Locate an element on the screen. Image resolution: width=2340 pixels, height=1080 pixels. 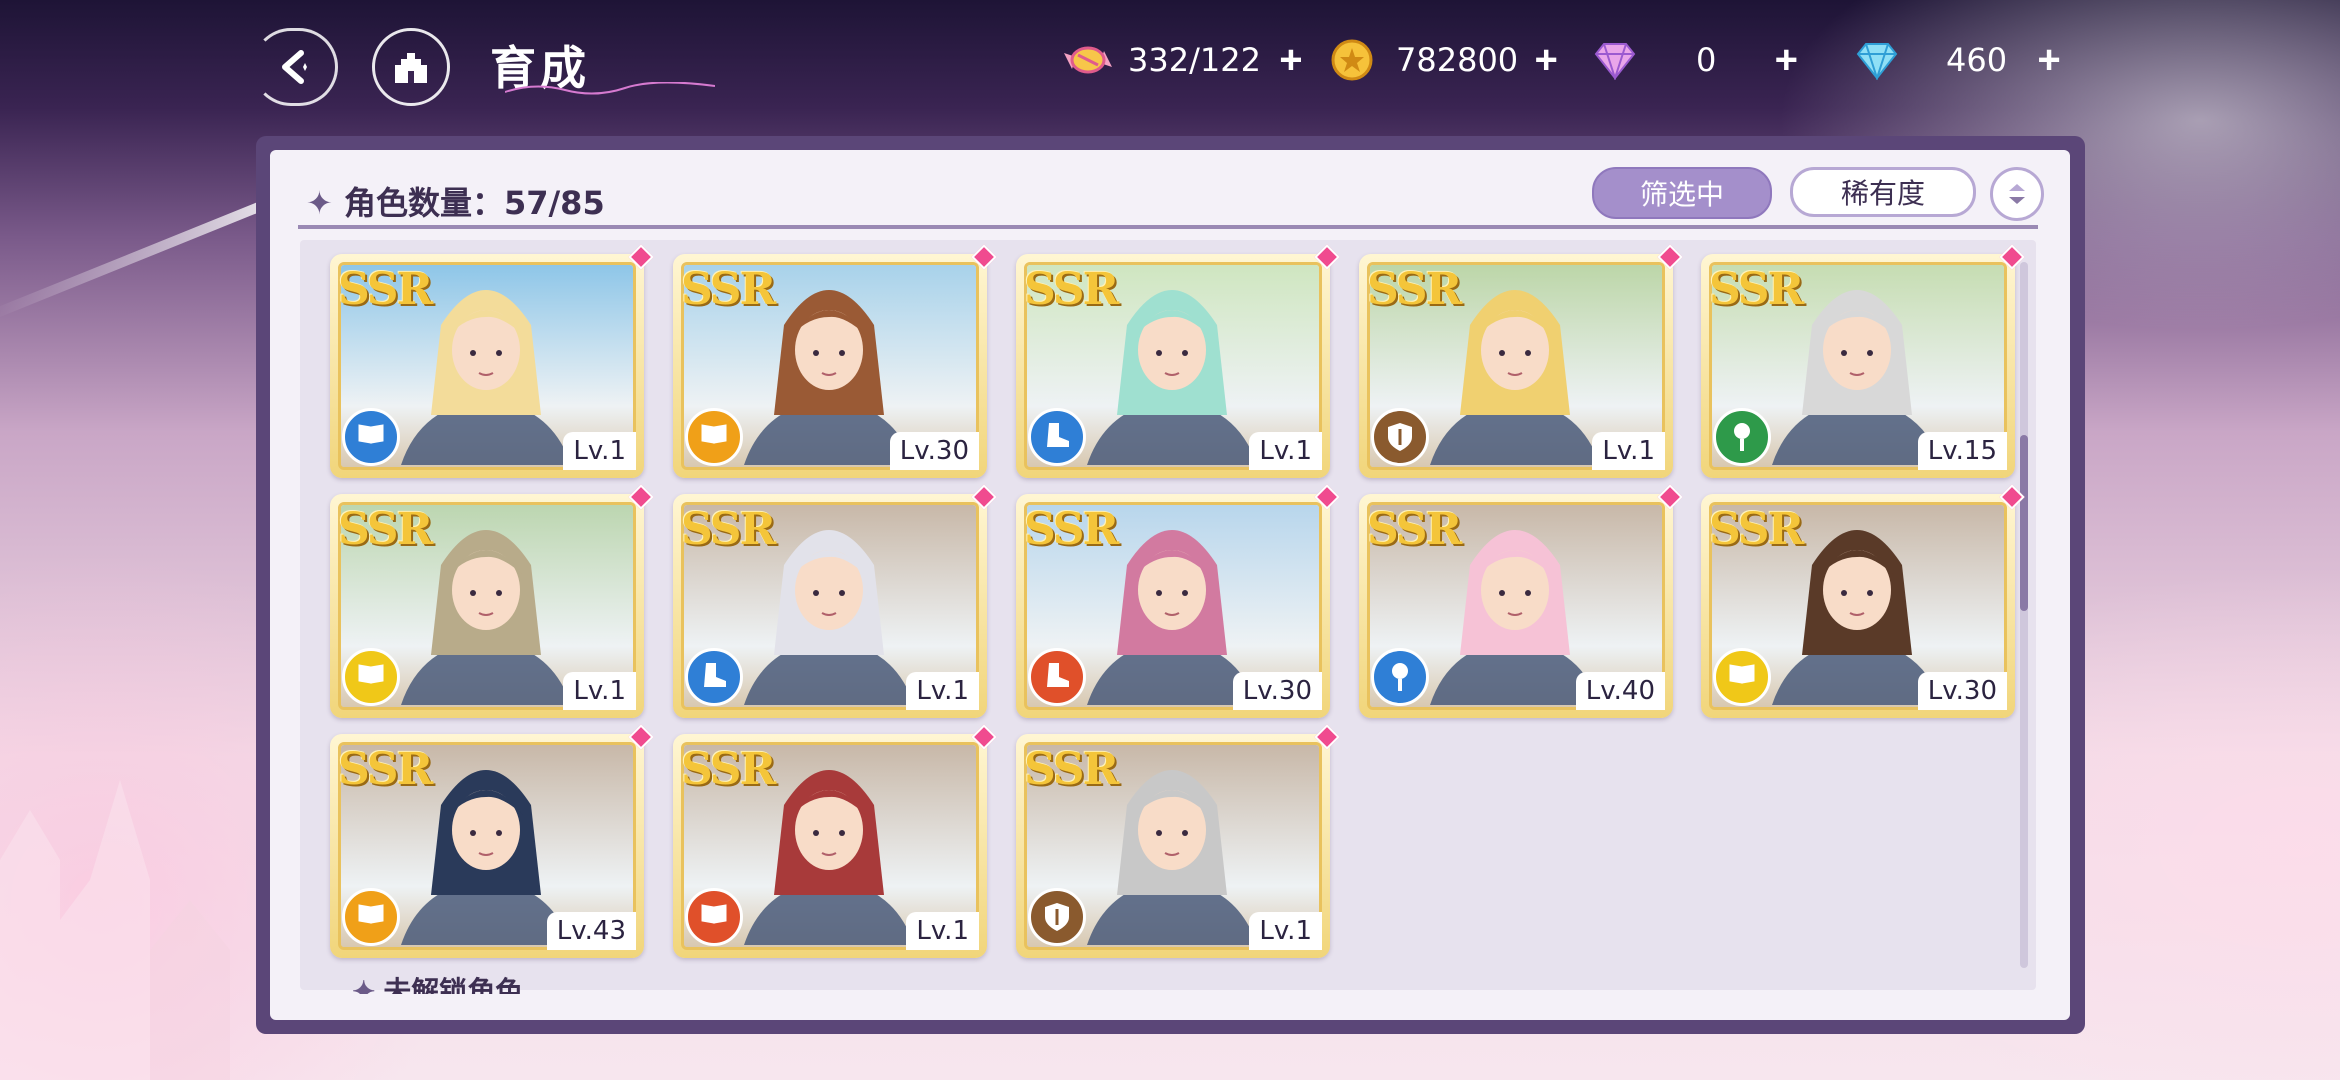
resource-gold: 782800 + is located at coordinates (1448, 60).